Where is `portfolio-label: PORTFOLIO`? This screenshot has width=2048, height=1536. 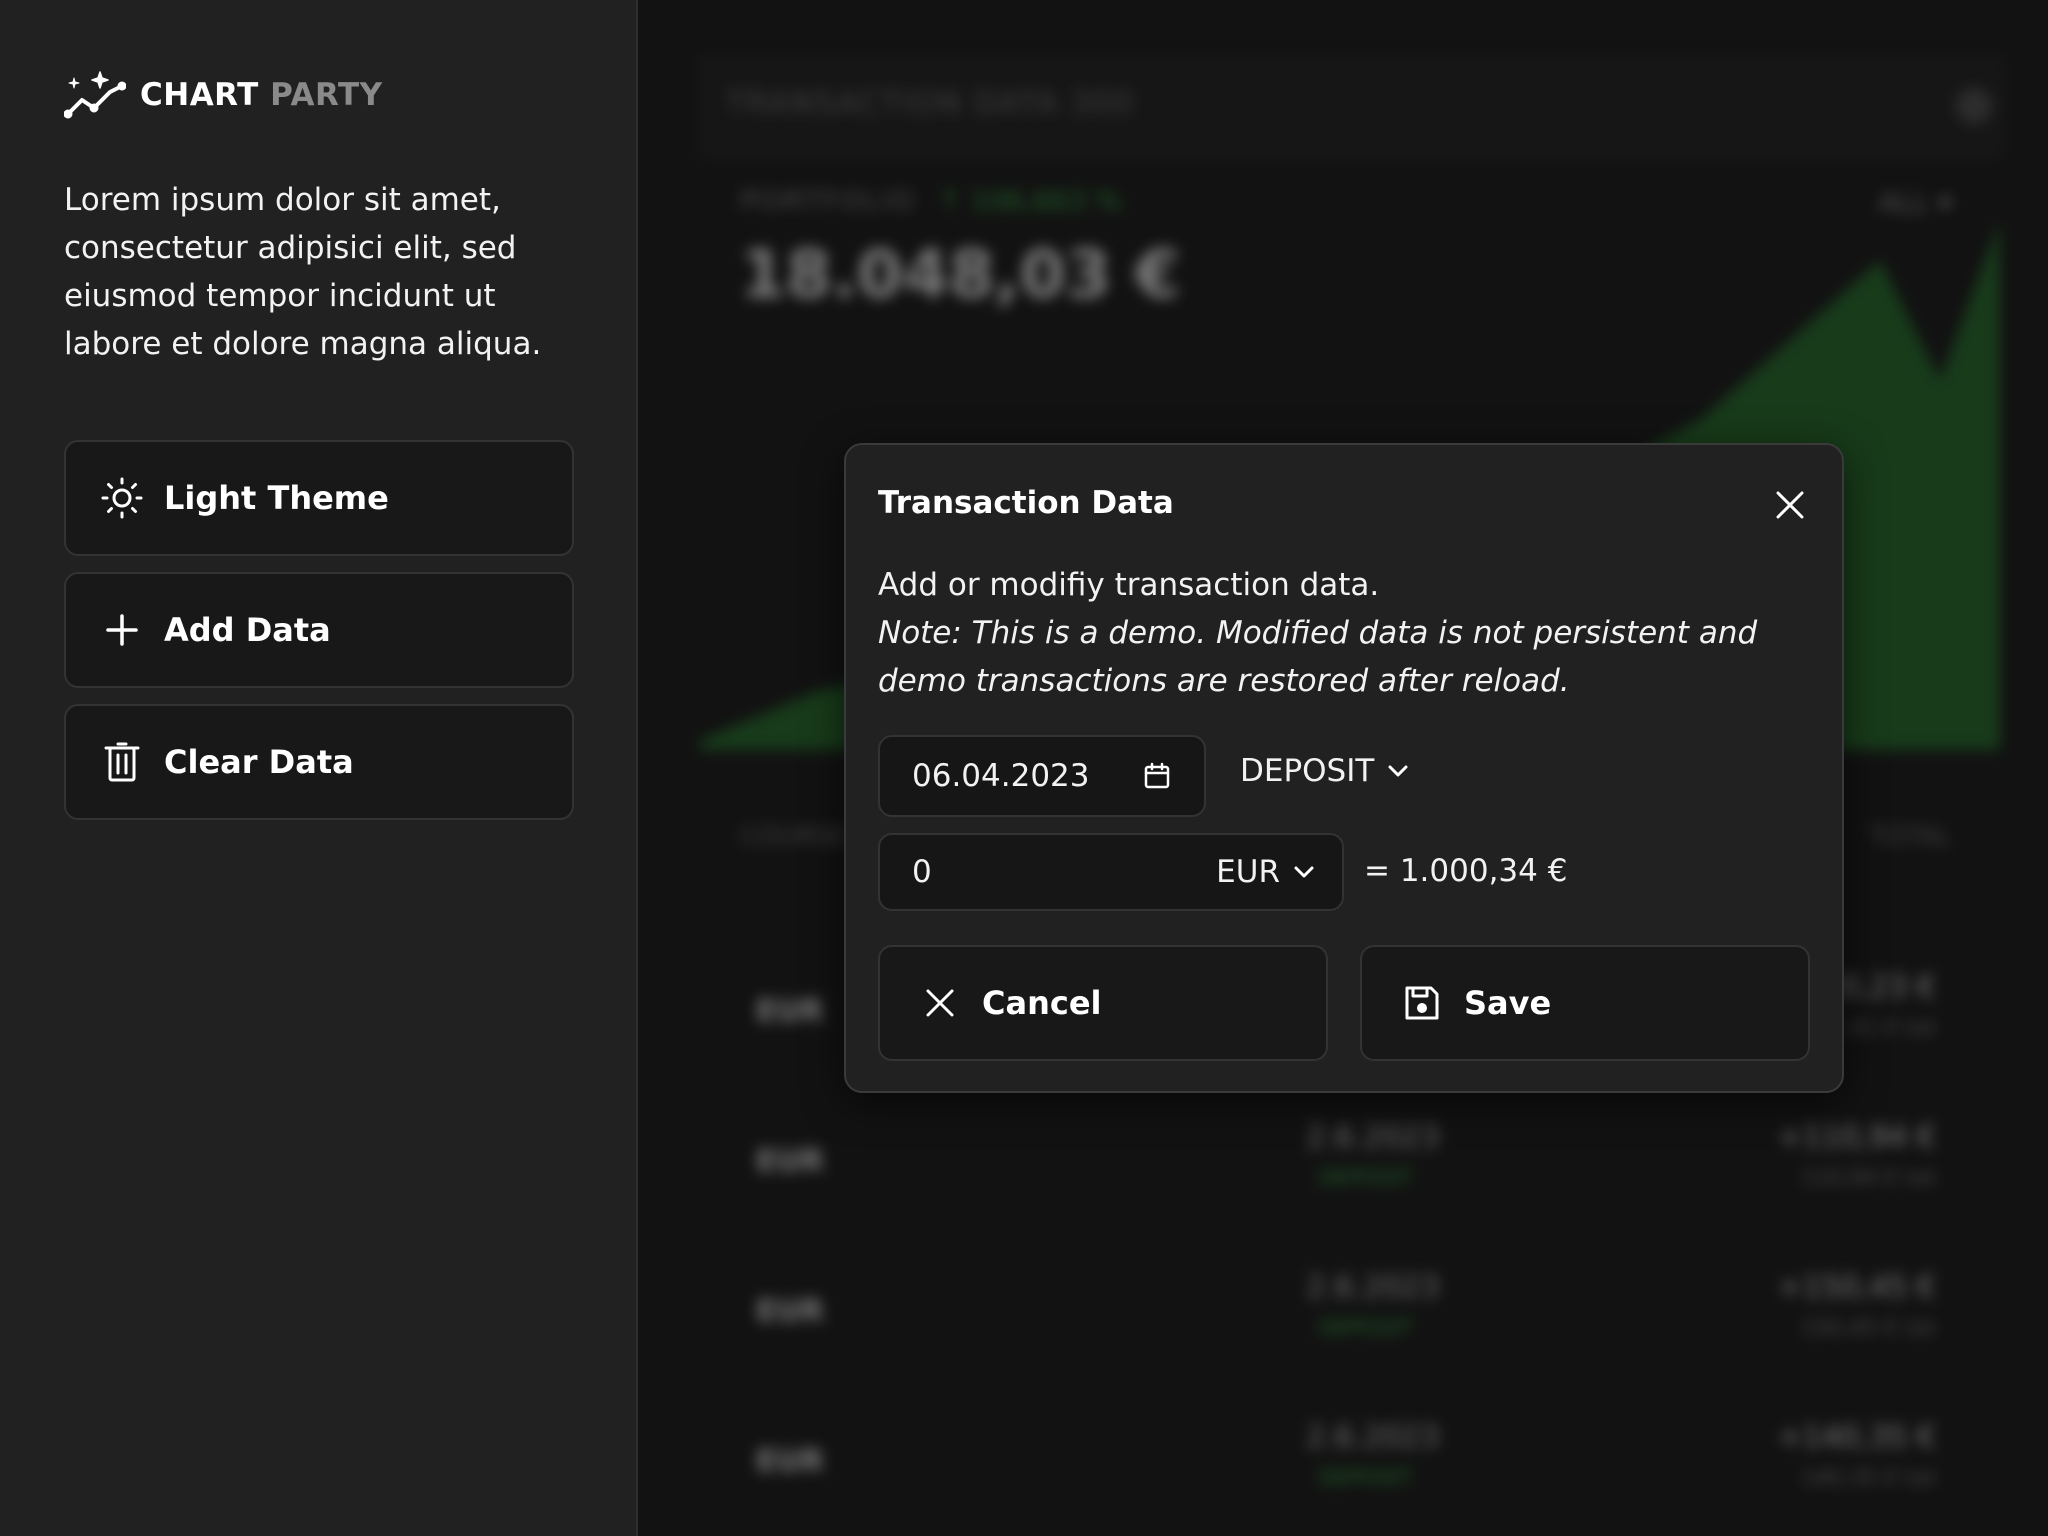
portfolio-label: PORTFOLIO is located at coordinates (828, 200).